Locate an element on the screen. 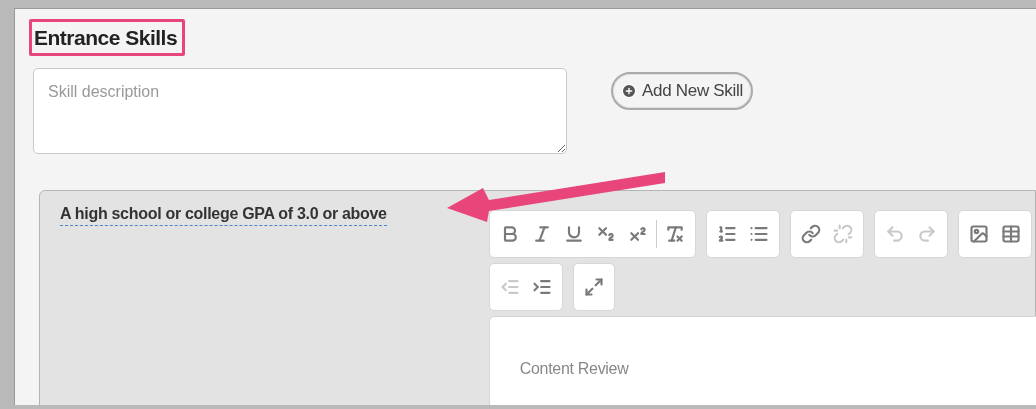  skill-description-field: Skill description is located at coordinates (300, 111).